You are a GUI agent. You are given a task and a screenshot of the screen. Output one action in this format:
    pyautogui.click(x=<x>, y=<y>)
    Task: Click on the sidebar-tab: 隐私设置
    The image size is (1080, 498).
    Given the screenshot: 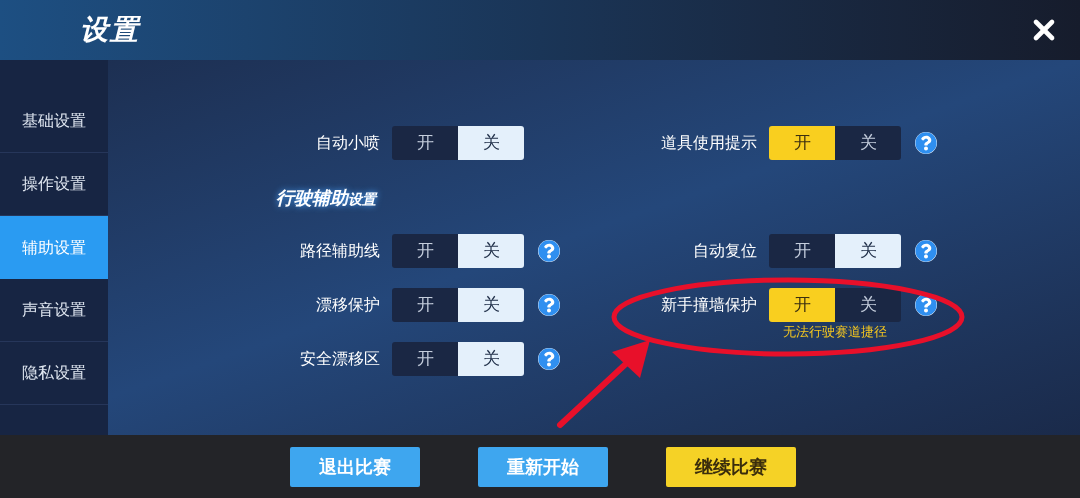 What is the action you would take?
    pyautogui.click(x=54, y=373)
    